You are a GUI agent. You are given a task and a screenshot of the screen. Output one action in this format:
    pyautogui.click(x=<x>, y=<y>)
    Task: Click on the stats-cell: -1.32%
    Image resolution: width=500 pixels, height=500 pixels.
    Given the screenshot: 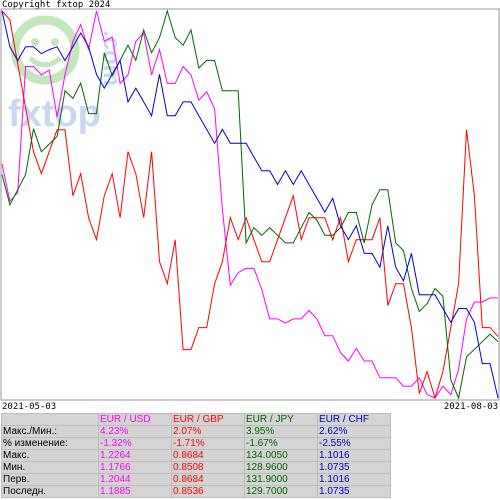 What is the action you would take?
    pyautogui.click(x=135, y=443)
    